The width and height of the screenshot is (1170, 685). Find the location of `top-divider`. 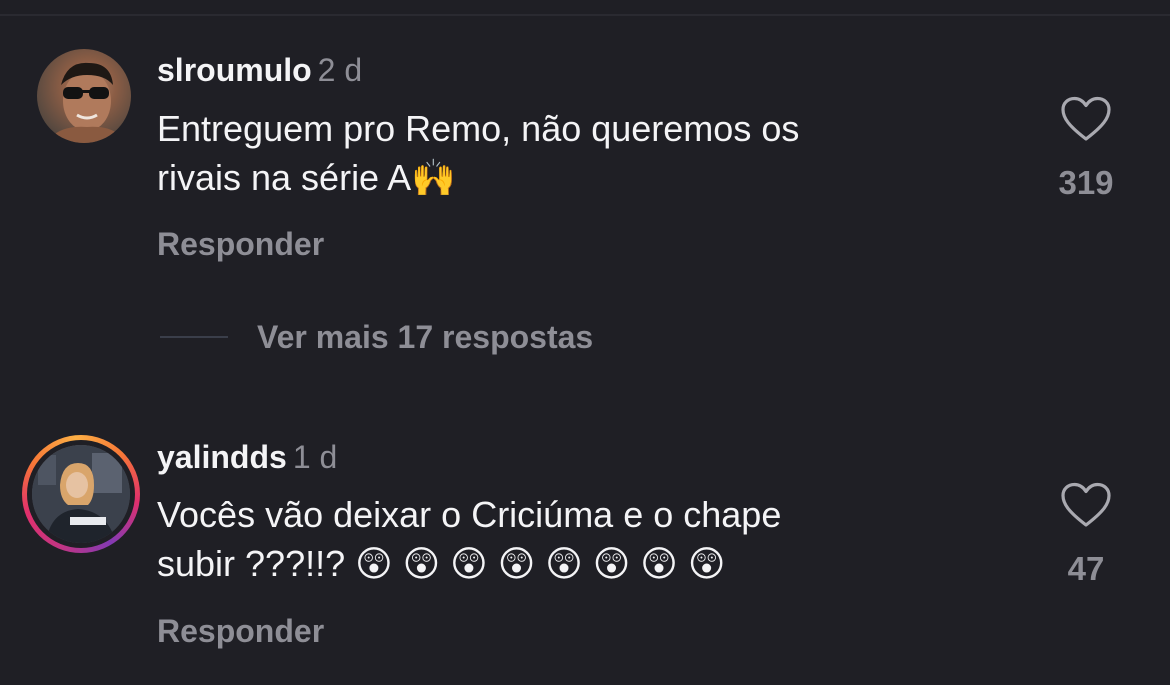

top-divider is located at coordinates (585, 15).